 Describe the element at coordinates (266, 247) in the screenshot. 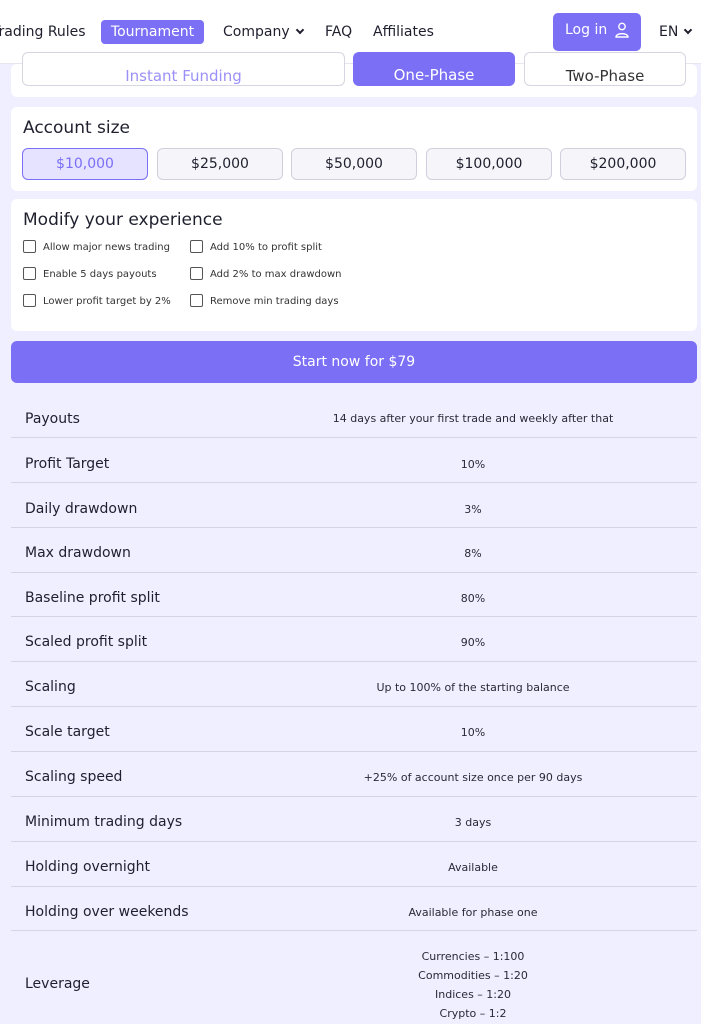

I see `option-label: Add 10% to profit split` at that location.